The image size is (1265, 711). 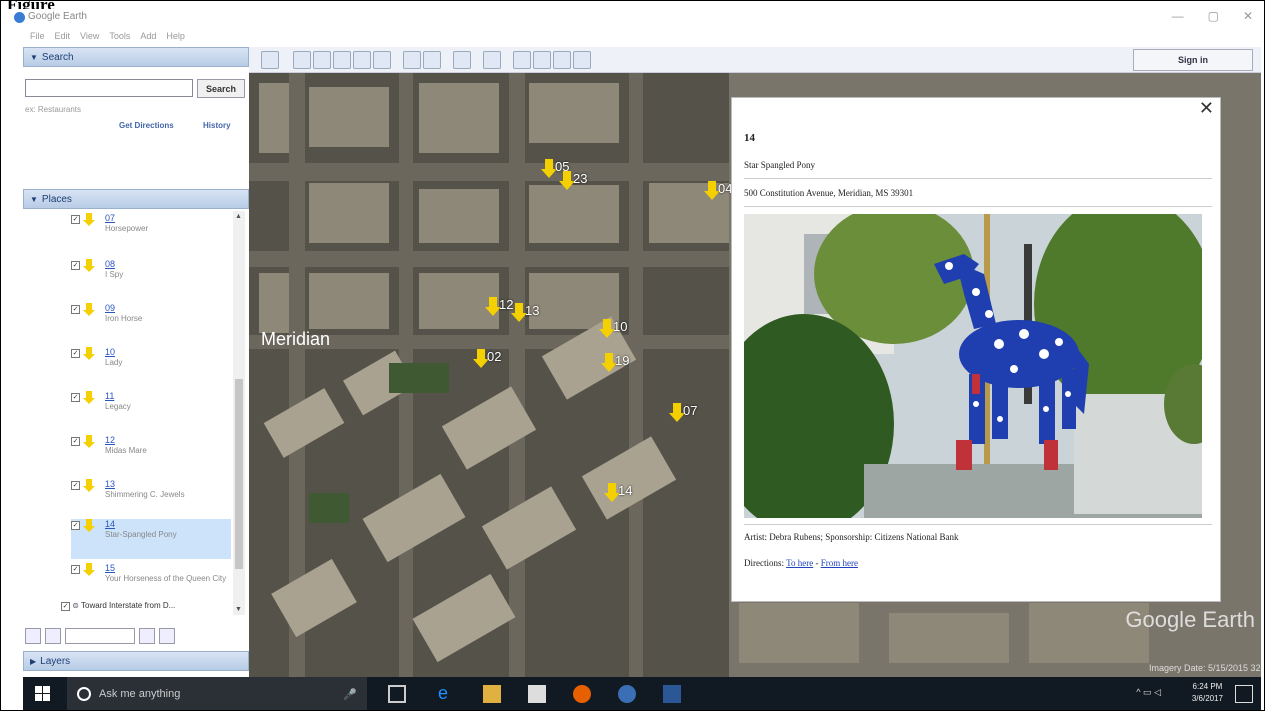 What do you see at coordinates (562, 60) in the screenshot?
I see `save-image-icon` at bounding box center [562, 60].